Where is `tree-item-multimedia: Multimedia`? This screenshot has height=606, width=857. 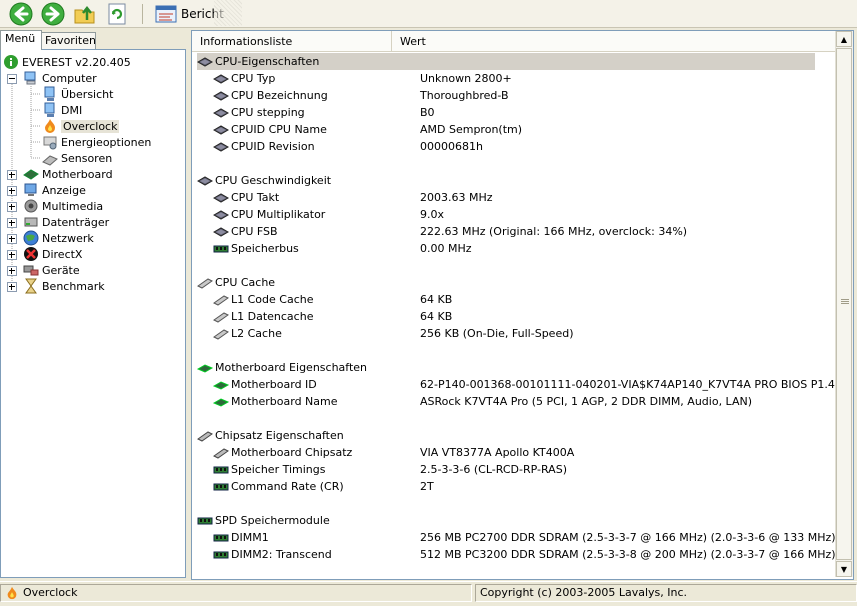 tree-item-multimedia: Multimedia is located at coordinates (63, 206).